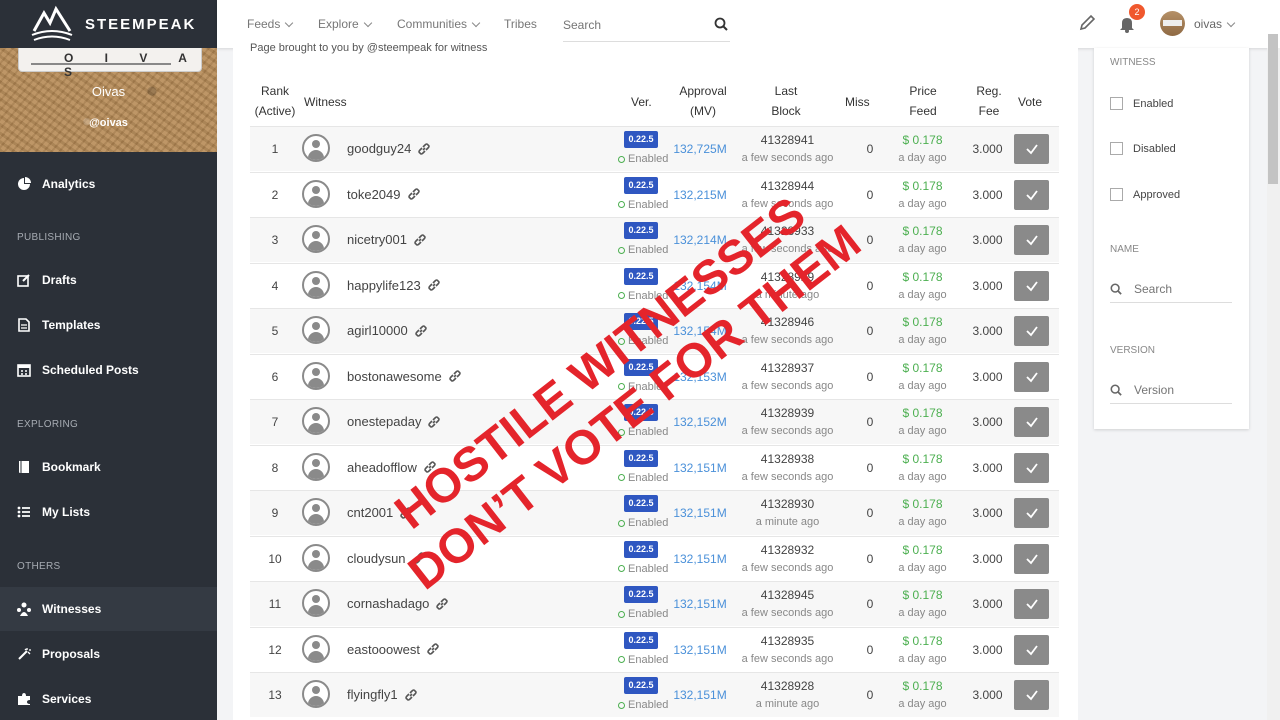  Describe the element at coordinates (108, 654) in the screenshot. I see `sidebar-item-proposals: Proposals` at that location.